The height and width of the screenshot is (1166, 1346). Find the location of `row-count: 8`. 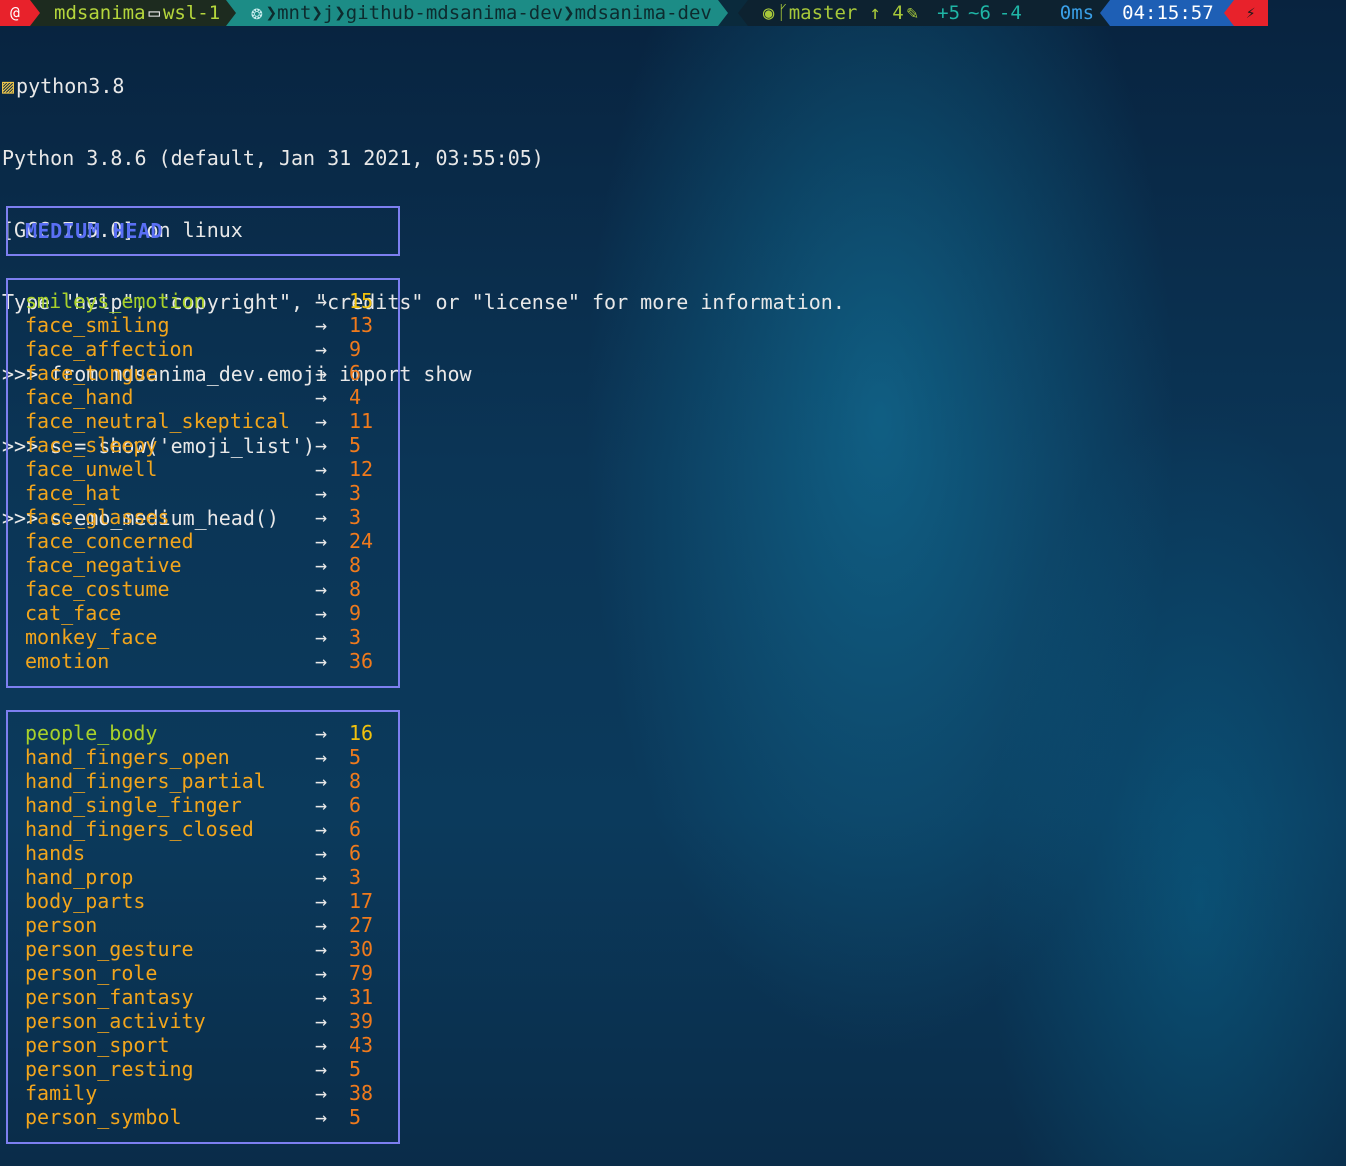

row-count: 8 is located at coordinates (355, 565).